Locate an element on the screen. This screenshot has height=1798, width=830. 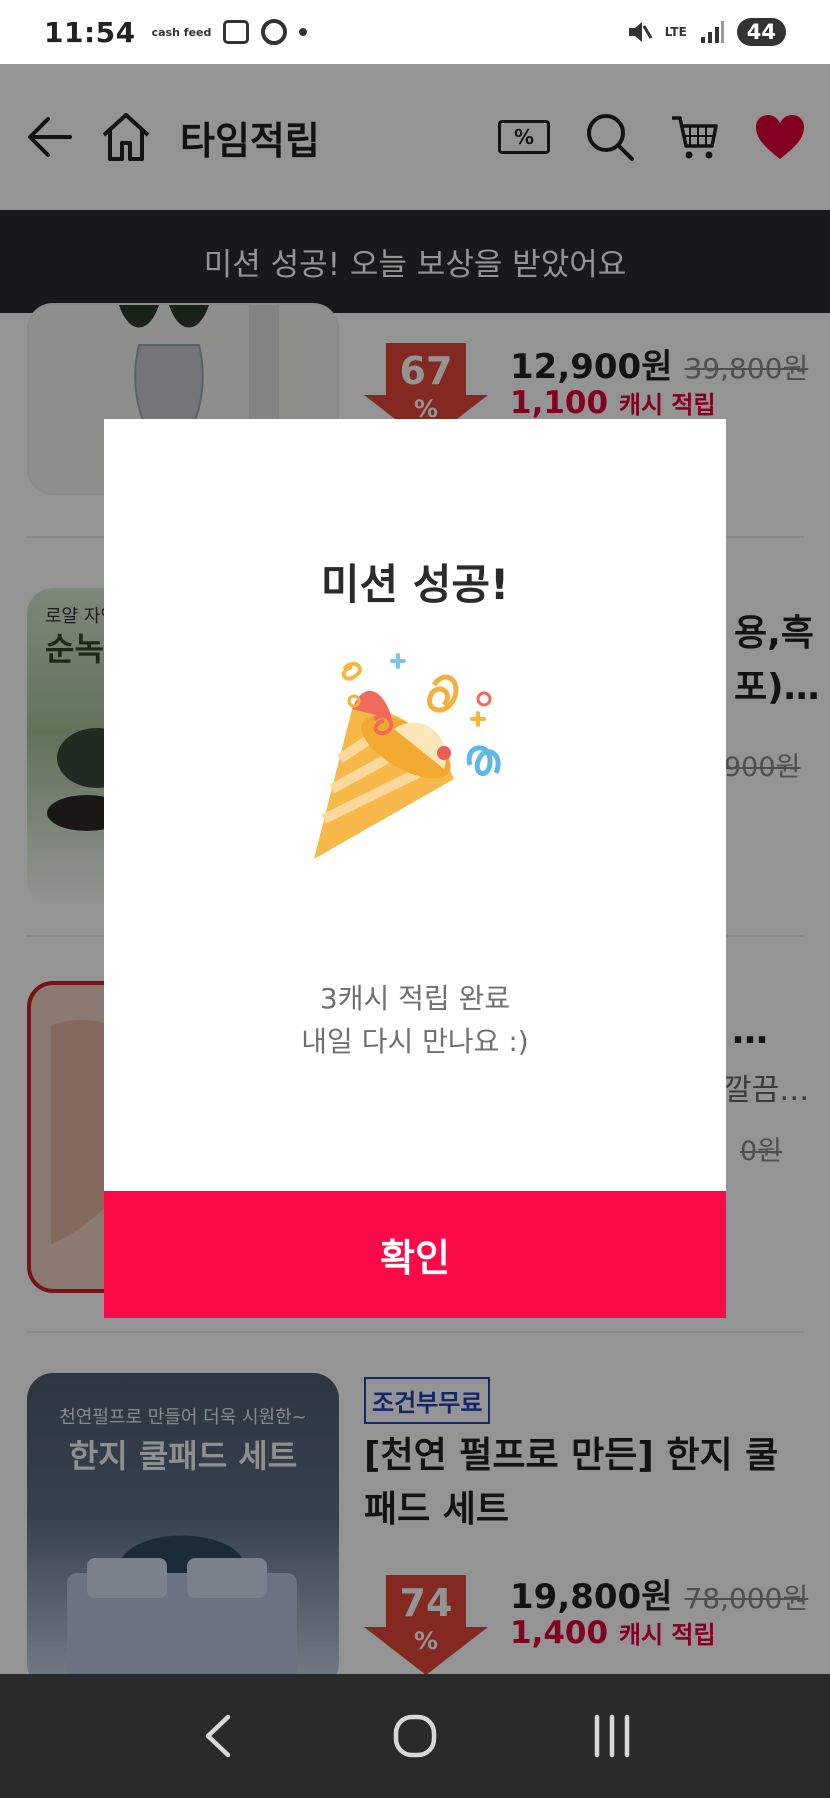
status-left-icons: cash feed is located at coordinates (230, 32).